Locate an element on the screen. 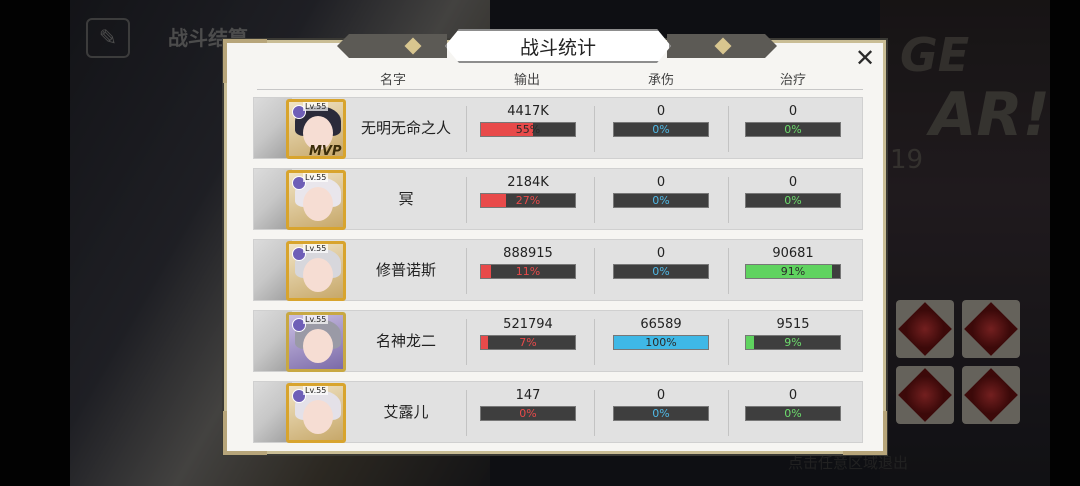  panel-corner is located at coordinates (245, 61).